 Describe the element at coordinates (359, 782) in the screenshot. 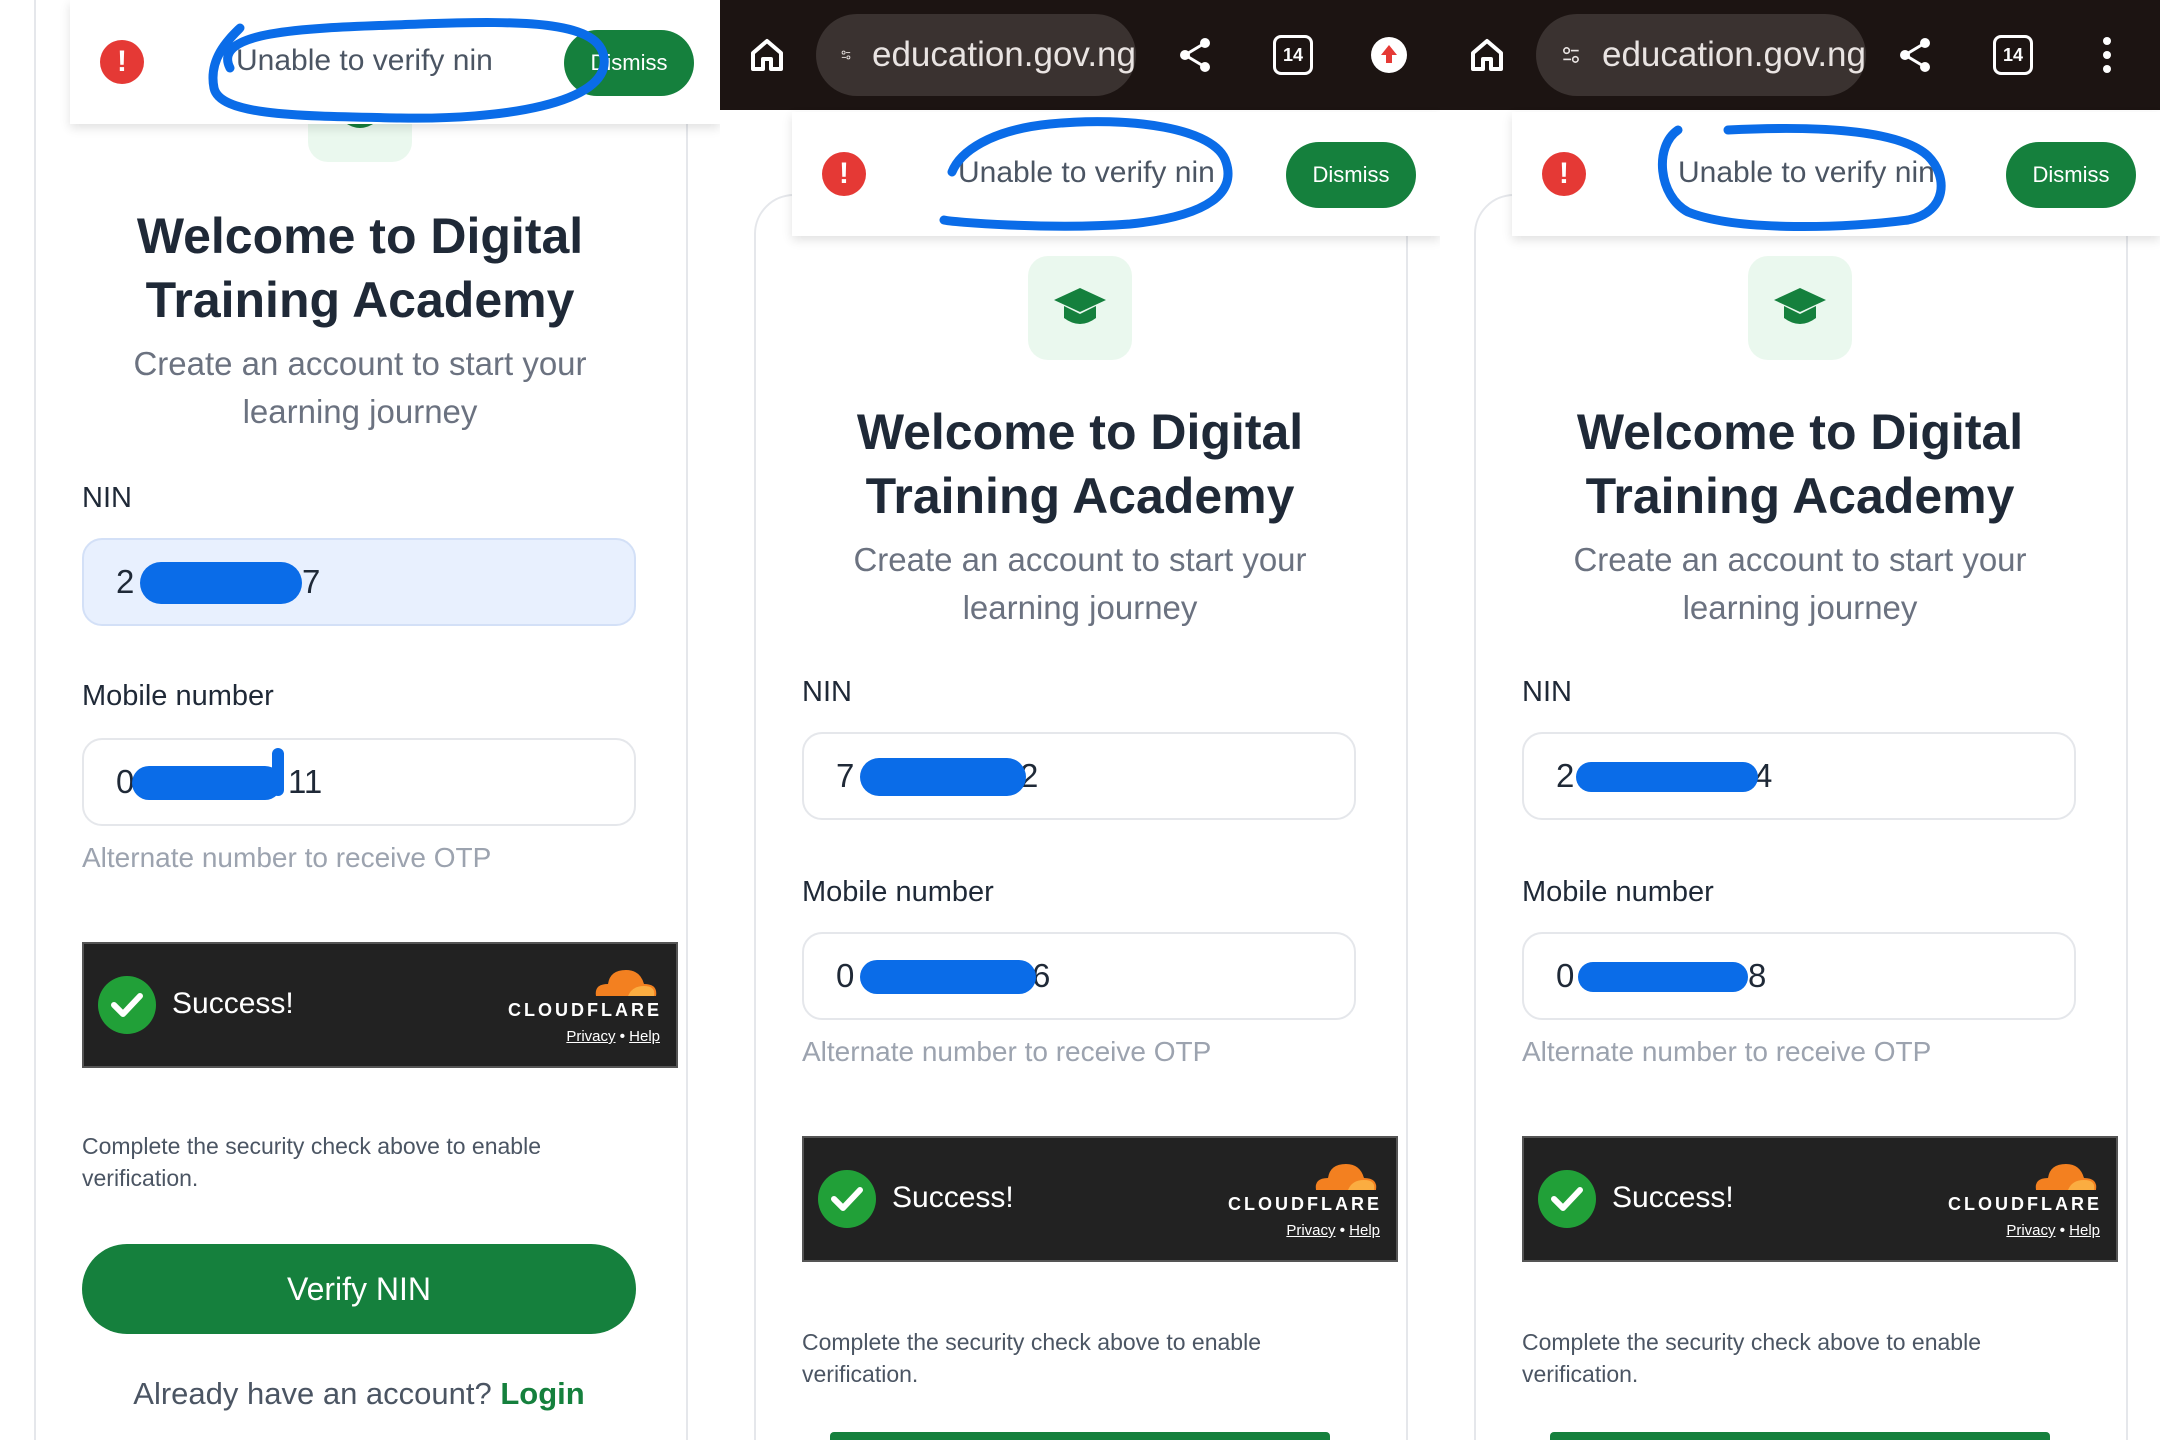

I see `mobile-input: 0 11` at that location.